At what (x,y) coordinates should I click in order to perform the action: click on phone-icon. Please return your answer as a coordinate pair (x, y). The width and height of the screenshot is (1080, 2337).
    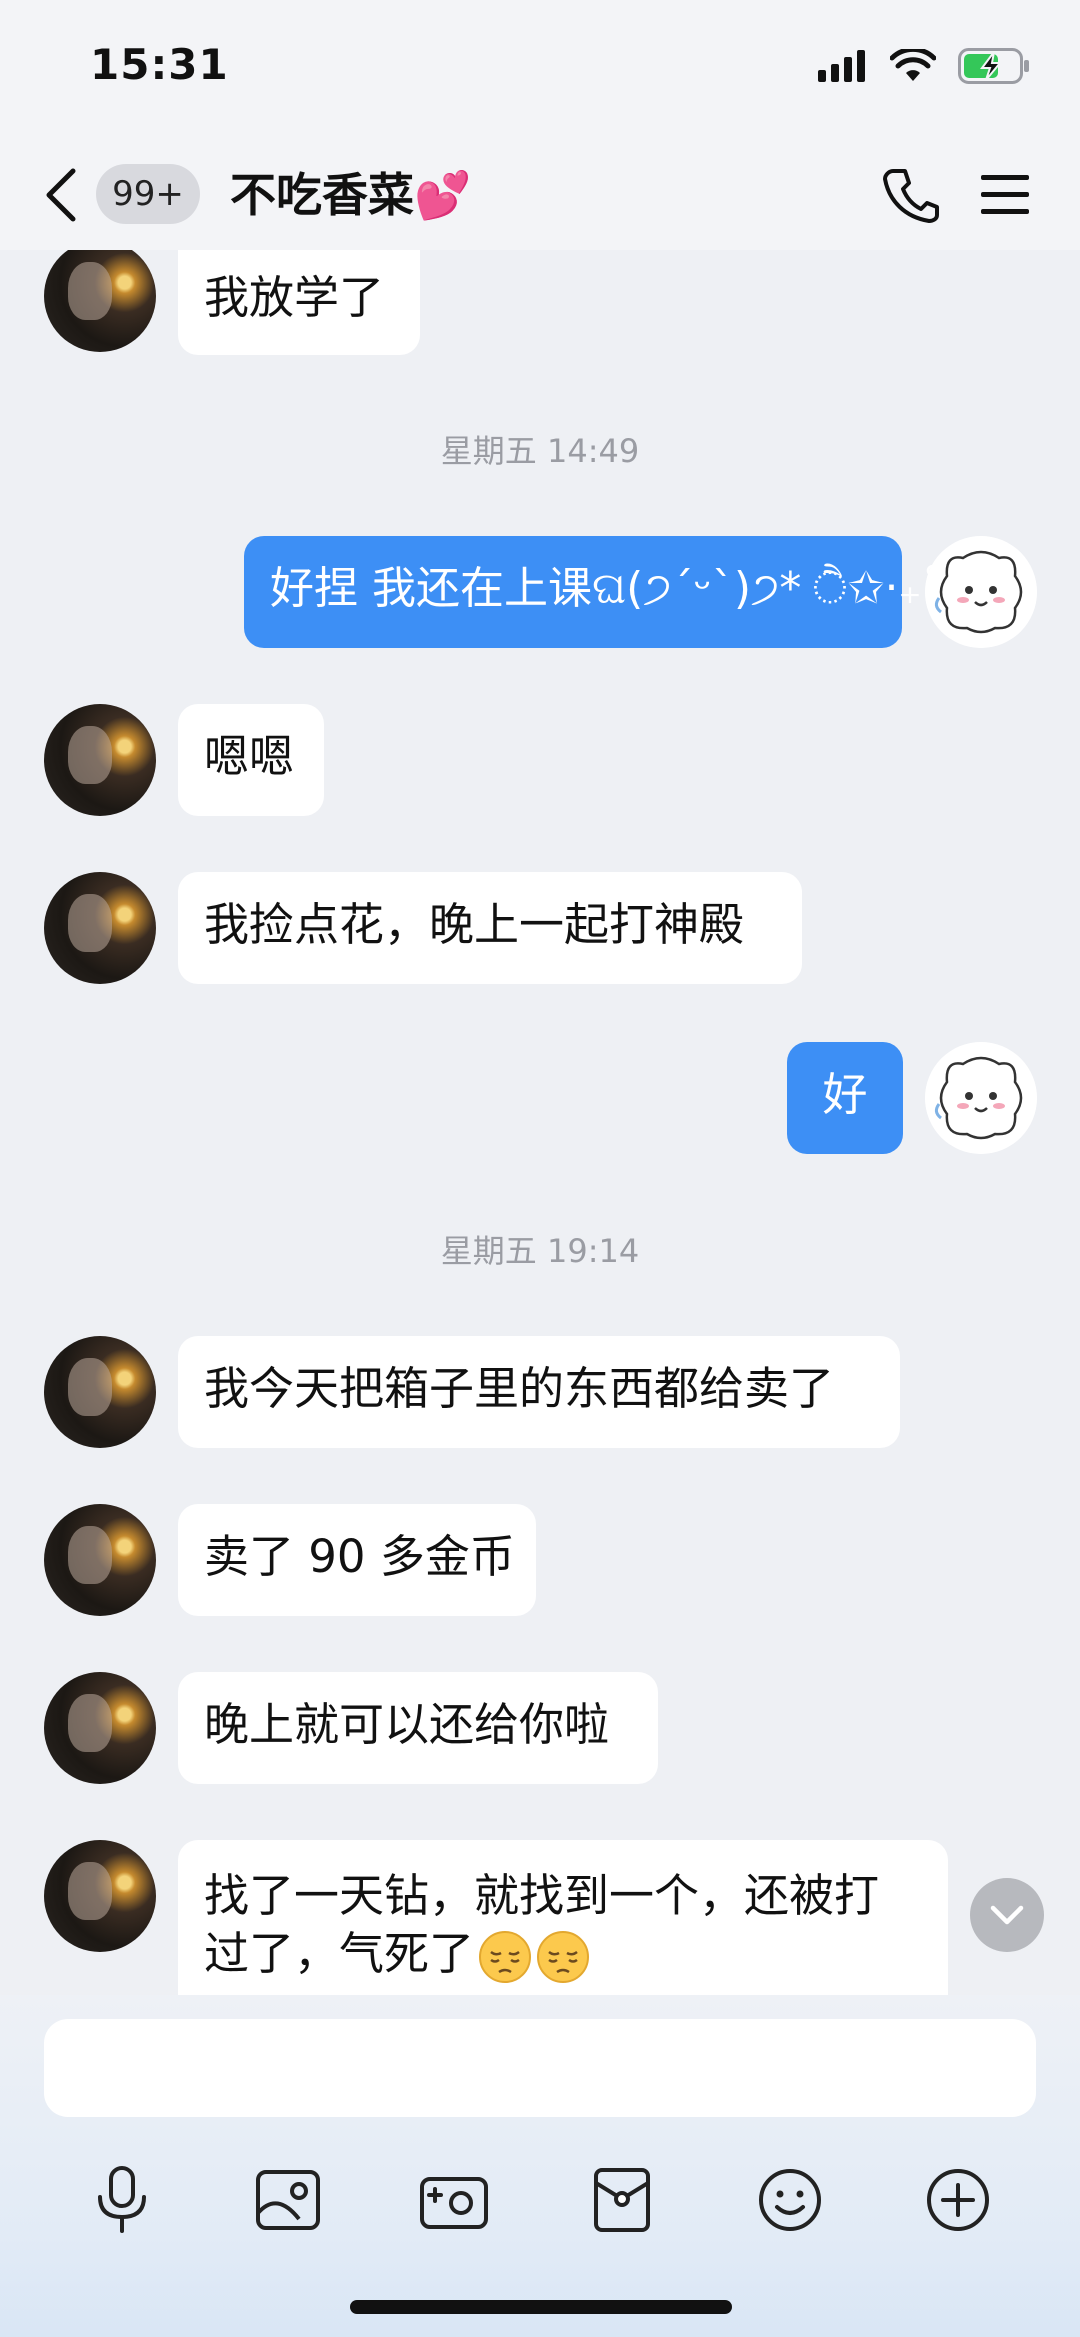
    Looking at the image, I should click on (911, 196).